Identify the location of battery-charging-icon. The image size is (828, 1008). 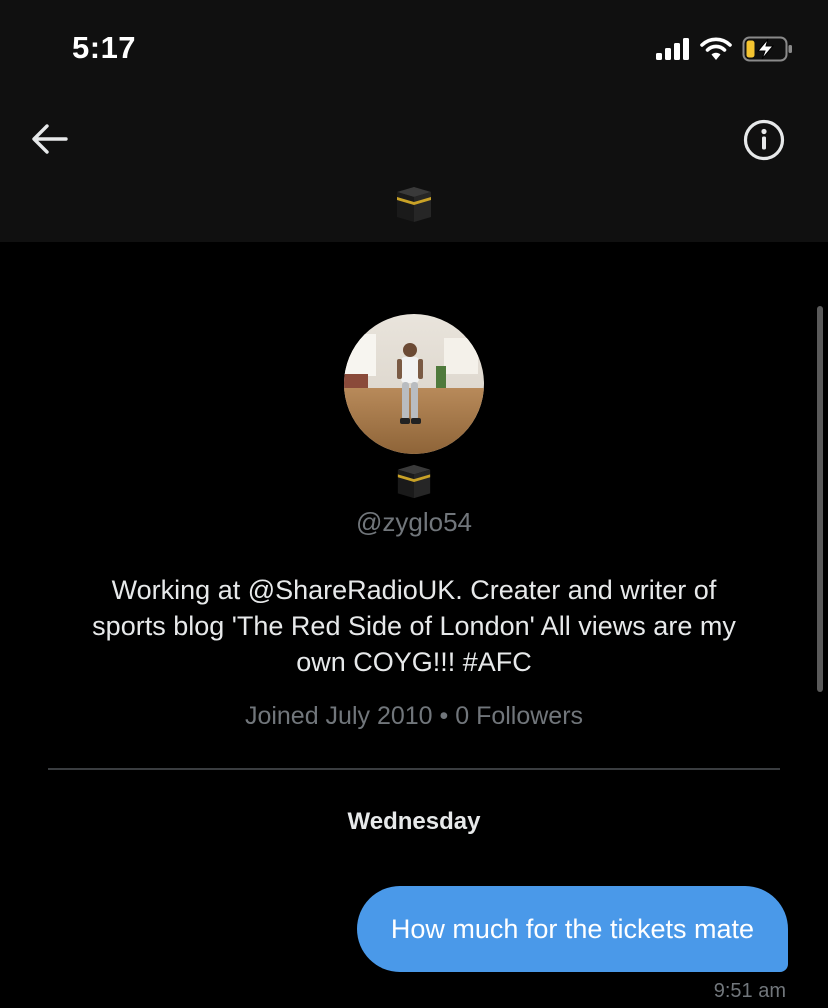
(768, 51).